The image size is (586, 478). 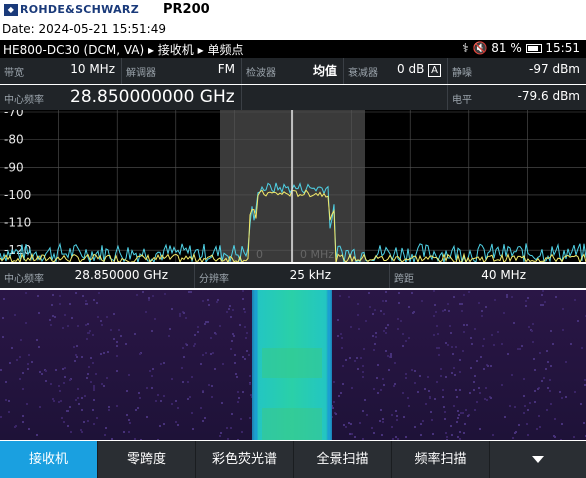 What do you see at coordinates (343, 459) in the screenshot?
I see `tab-panorama-scan: 全景扫描` at bounding box center [343, 459].